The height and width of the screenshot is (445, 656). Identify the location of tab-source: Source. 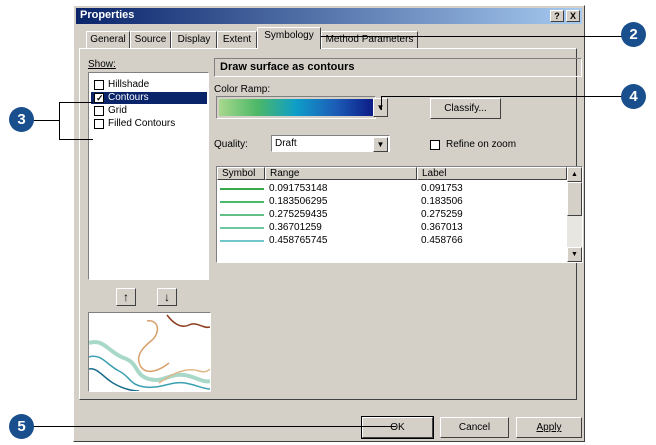
(150, 39).